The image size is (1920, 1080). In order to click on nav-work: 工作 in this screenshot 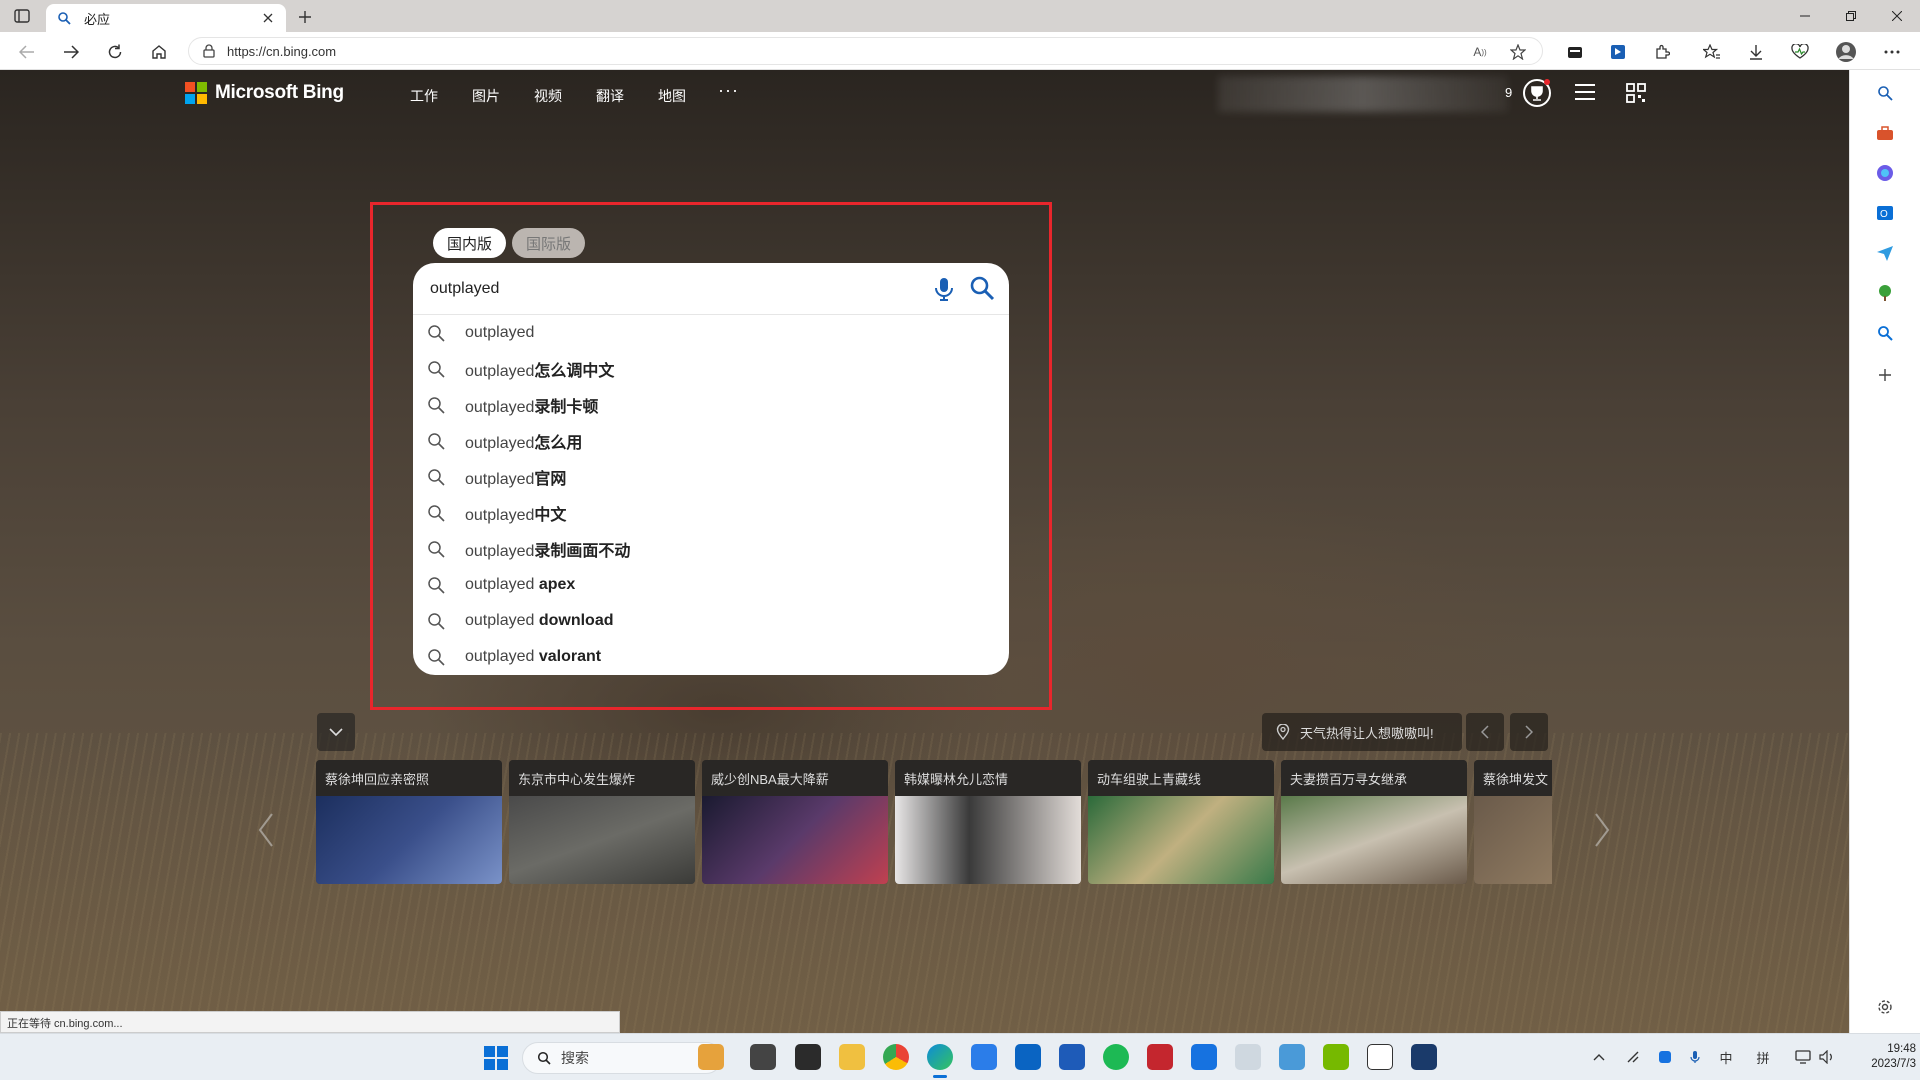, I will do `click(424, 96)`.